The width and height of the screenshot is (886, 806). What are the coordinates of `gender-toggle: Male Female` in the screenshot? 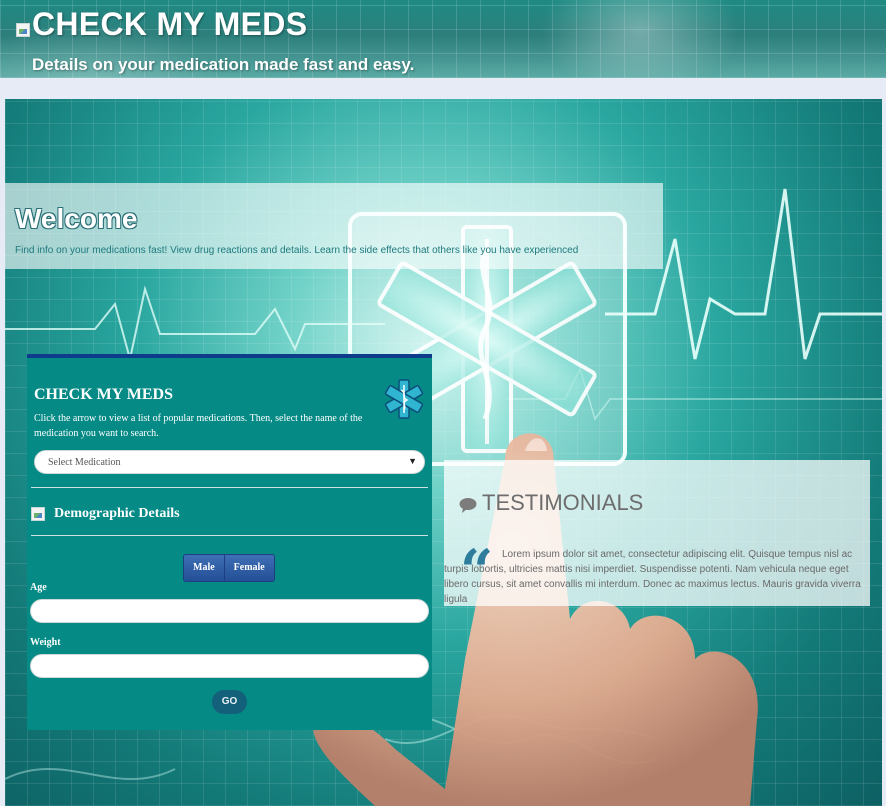 It's located at (229, 568).